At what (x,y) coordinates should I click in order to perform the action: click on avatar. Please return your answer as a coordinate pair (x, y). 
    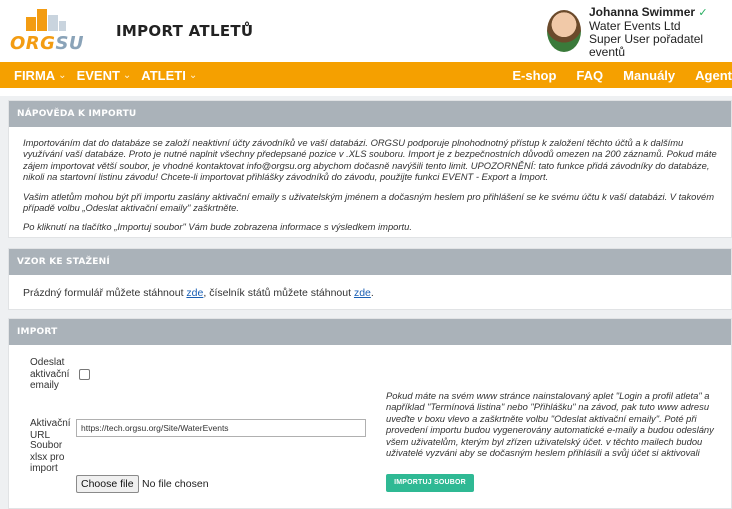
    Looking at the image, I should click on (564, 31).